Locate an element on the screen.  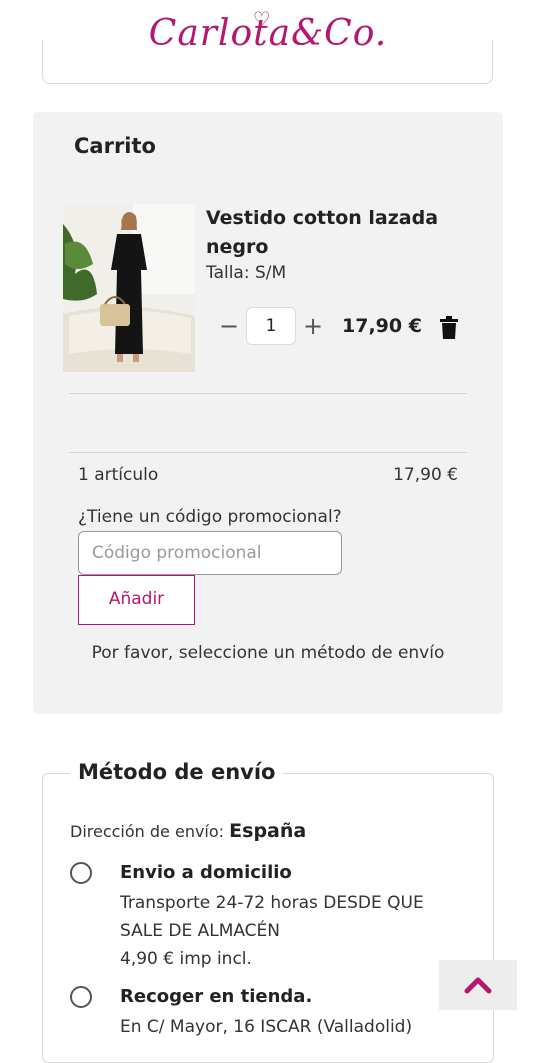
store-pickup-address: En C/ Mayor, 16 ISCAR (Valladolid) is located at coordinates (266, 1027).